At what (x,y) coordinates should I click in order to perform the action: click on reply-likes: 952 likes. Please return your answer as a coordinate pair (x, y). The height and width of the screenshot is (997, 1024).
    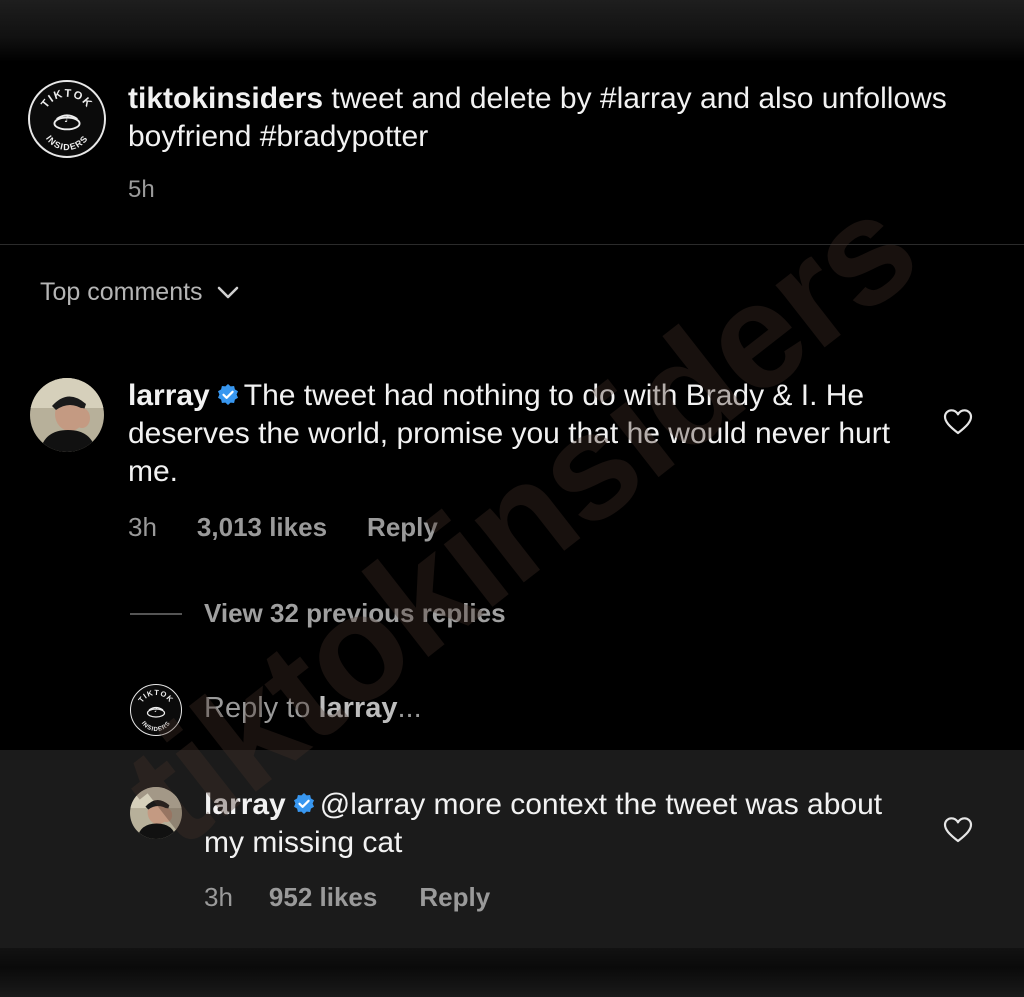
    Looking at the image, I should click on (323, 897).